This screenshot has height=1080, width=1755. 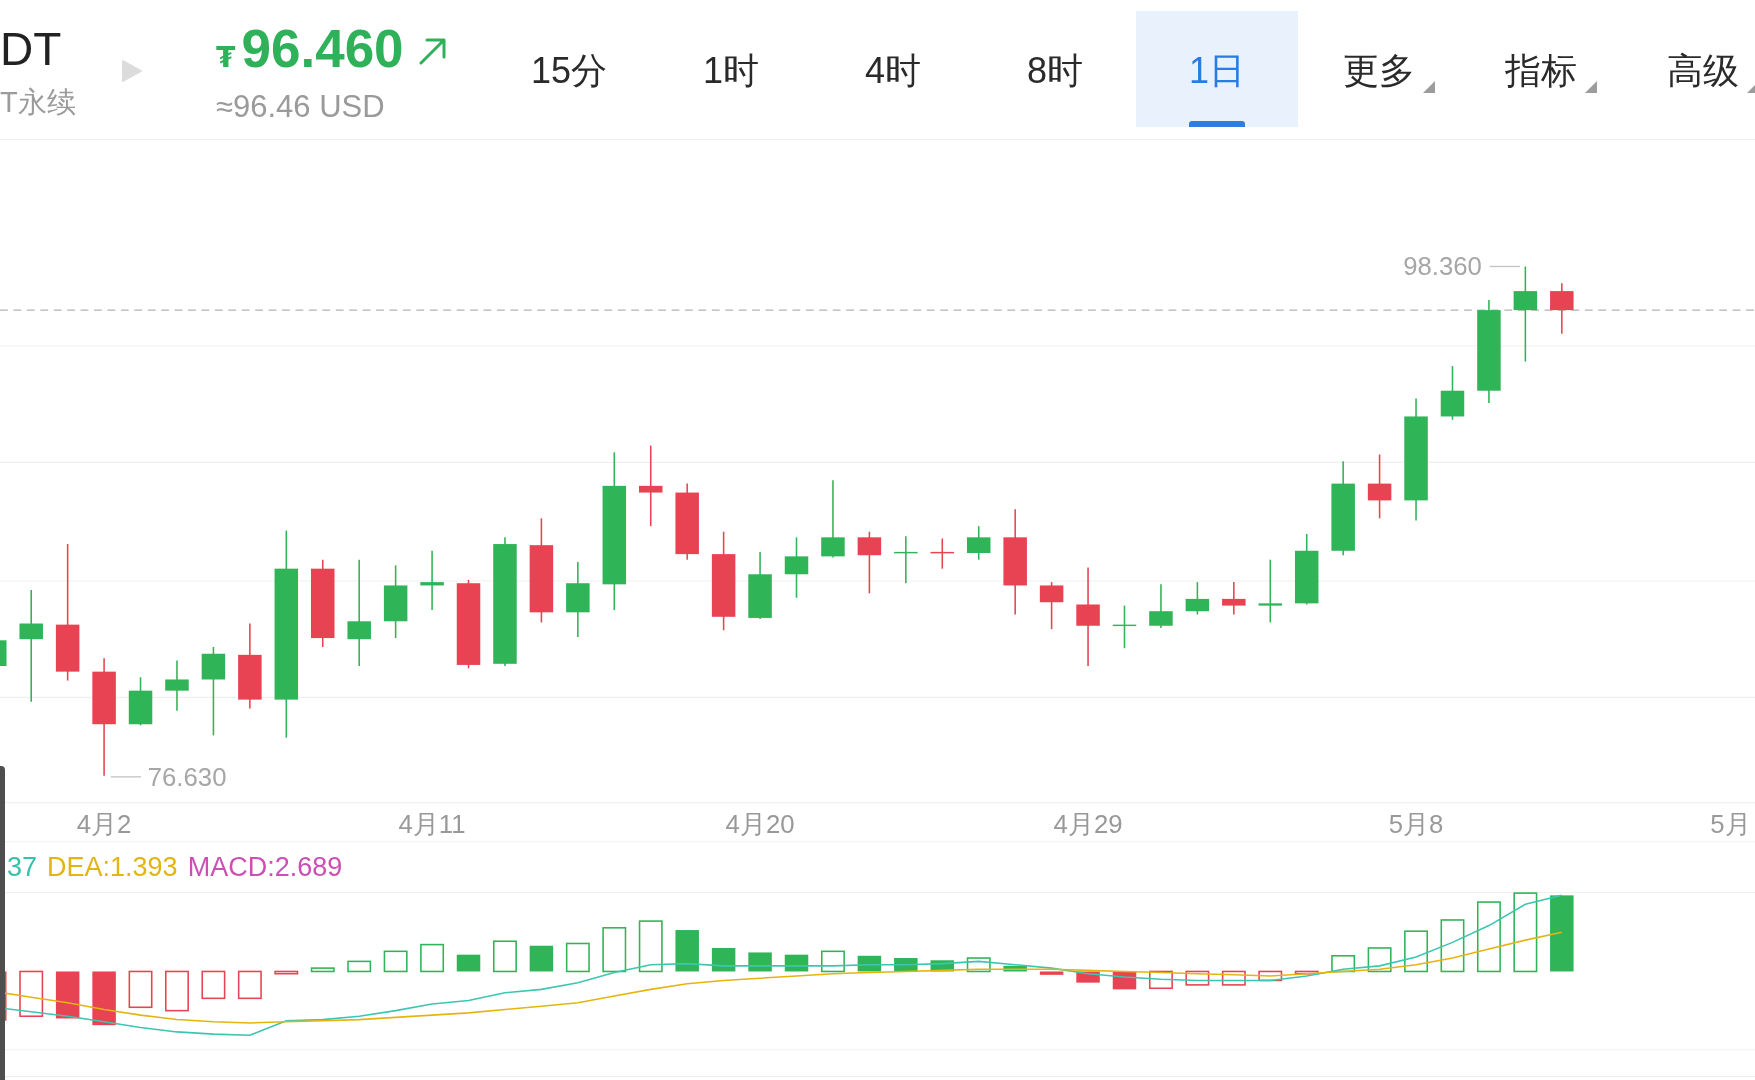 What do you see at coordinates (265, 867) in the screenshot?
I see `indicator-value: MACD:2.689` at bounding box center [265, 867].